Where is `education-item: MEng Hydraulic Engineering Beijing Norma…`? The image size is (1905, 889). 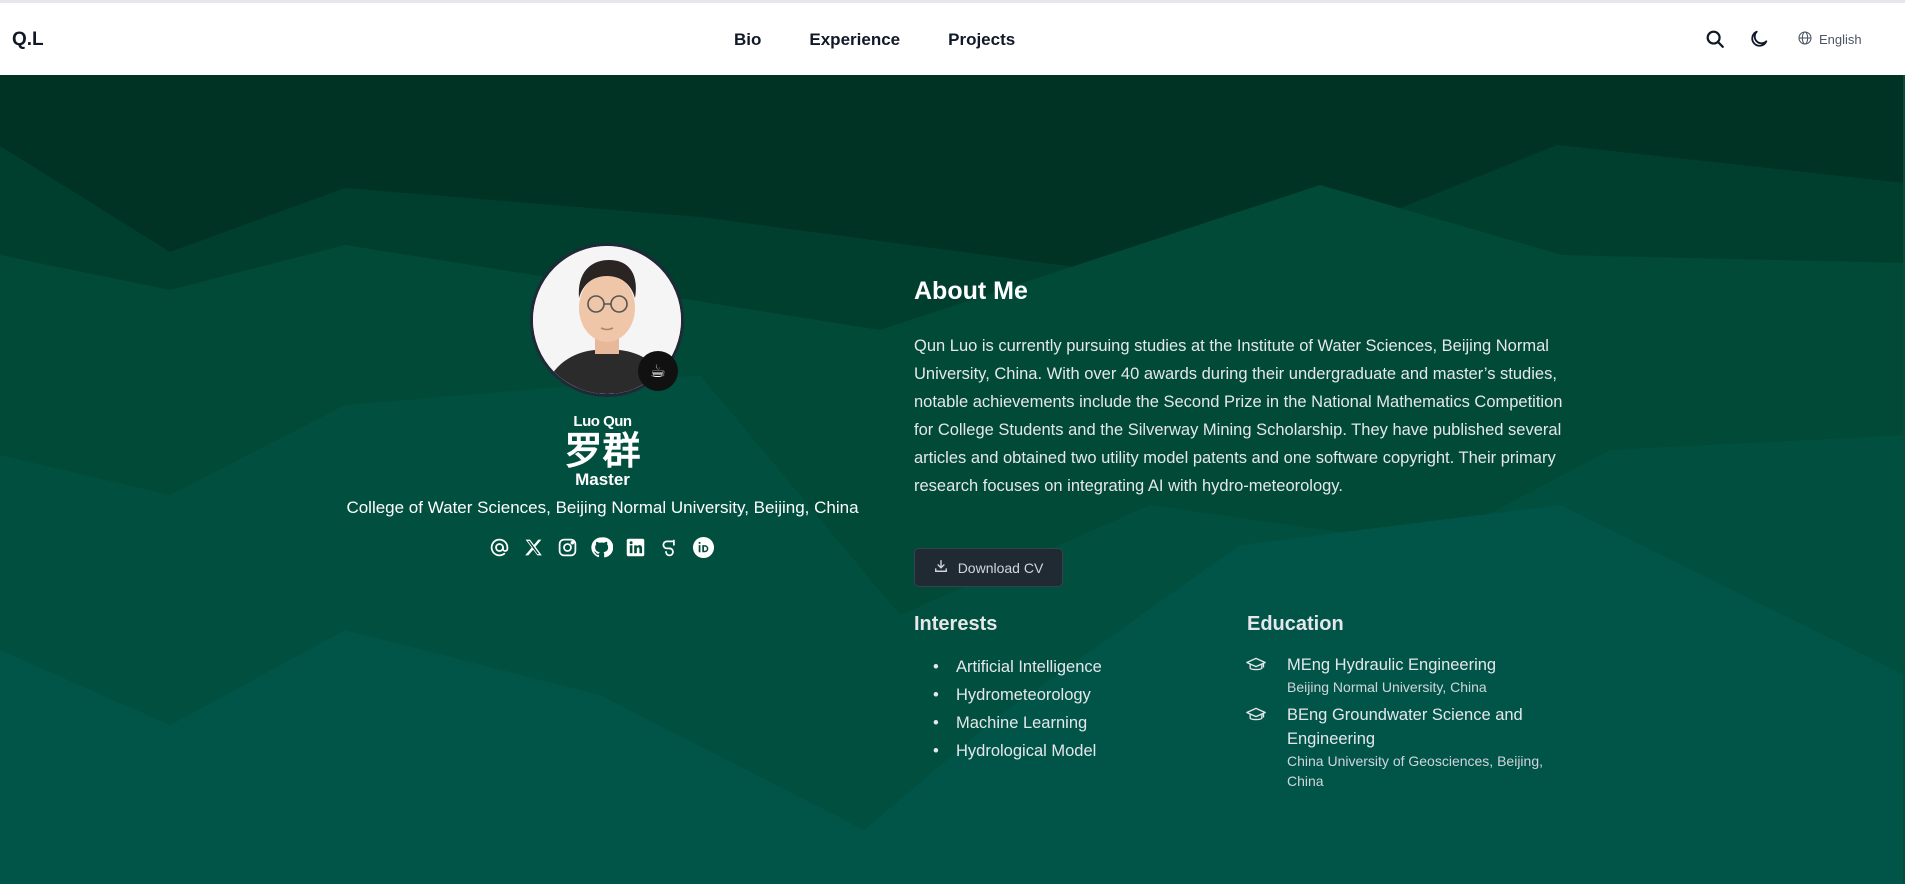 education-item: MEng Hydraulic Engineering Beijing Norma… is located at coordinates (1411, 675).